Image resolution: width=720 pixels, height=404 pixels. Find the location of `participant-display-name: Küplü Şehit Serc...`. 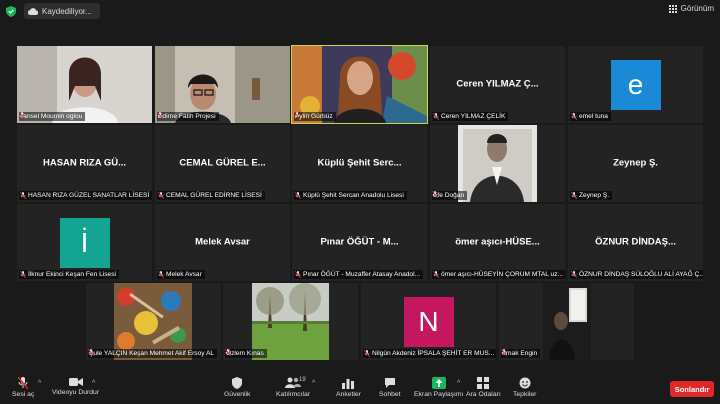

participant-display-name: Küplü Şehit Serc... is located at coordinates (359, 162).